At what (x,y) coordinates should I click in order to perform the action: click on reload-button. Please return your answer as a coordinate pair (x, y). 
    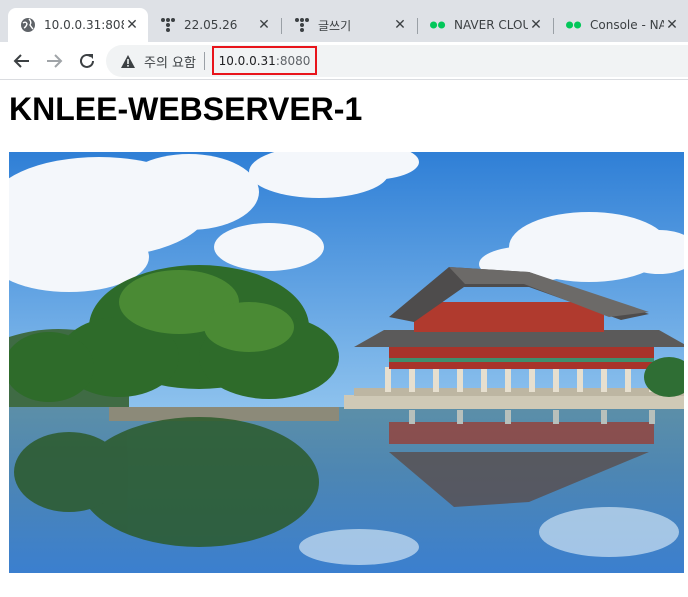
    Looking at the image, I should click on (87, 61).